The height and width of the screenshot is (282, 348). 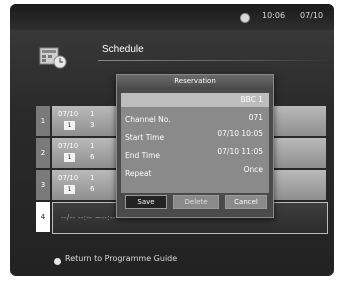 What do you see at coordinates (146, 202) in the screenshot?
I see `save-button: Save` at bounding box center [146, 202].